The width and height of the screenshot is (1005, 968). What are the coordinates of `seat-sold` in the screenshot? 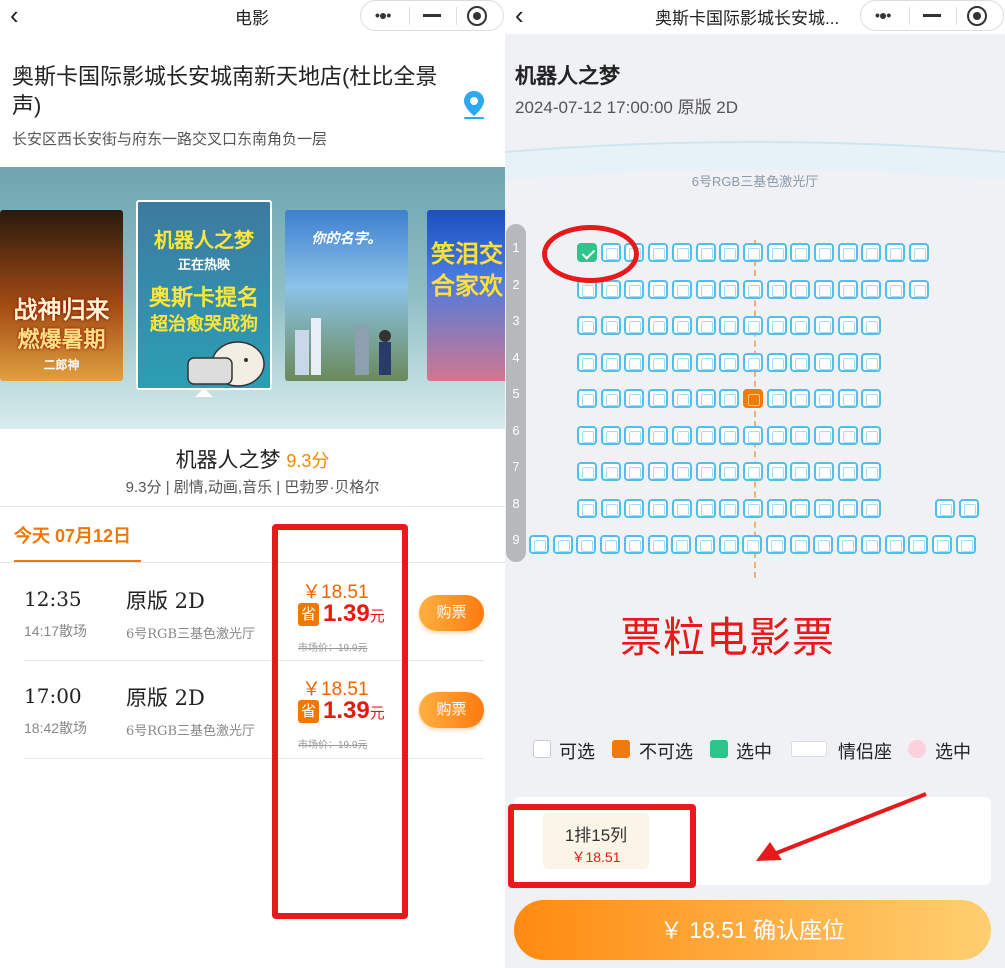 It's located at (752, 398).